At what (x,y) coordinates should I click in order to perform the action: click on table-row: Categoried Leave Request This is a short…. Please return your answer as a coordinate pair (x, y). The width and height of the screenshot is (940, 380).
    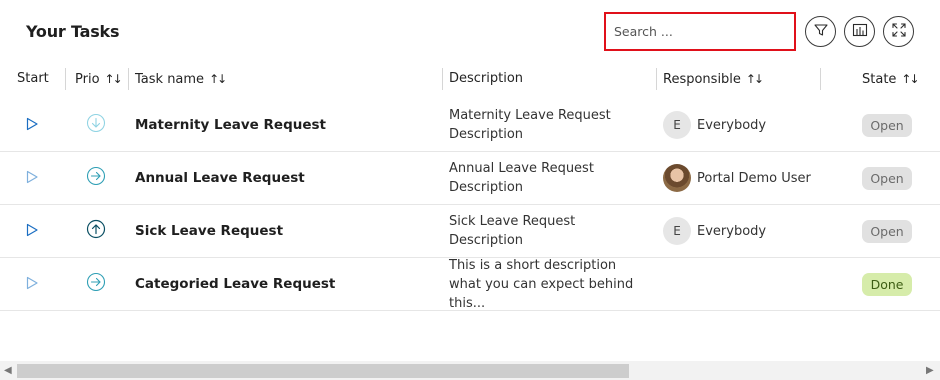
    Looking at the image, I should click on (470, 284).